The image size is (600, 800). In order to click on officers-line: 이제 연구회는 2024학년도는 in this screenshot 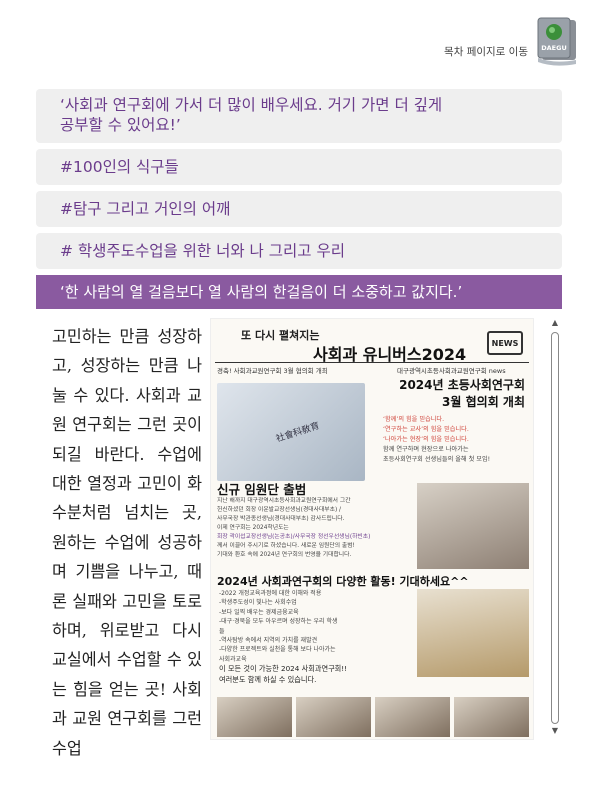, I will do `click(253, 528)`.